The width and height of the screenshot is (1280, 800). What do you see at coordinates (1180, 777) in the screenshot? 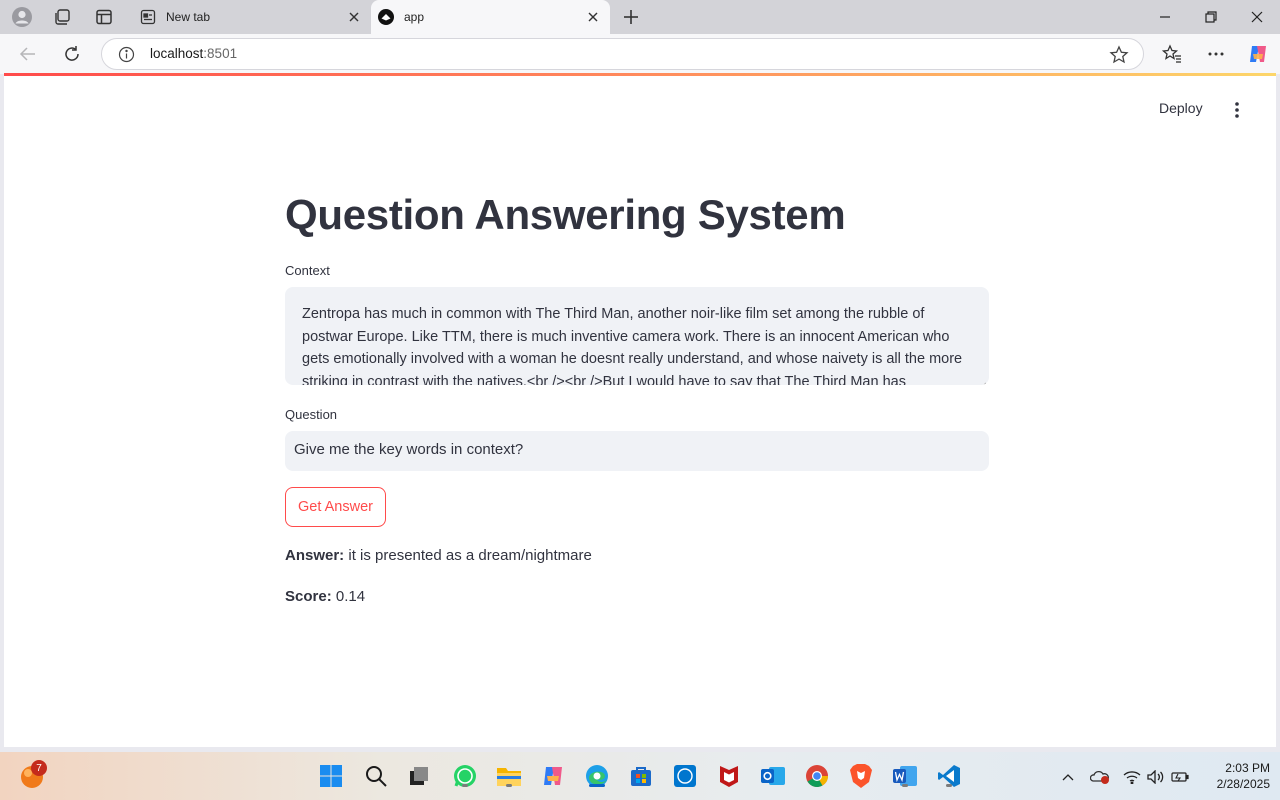
I see `battery-icon` at bounding box center [1180, 777].